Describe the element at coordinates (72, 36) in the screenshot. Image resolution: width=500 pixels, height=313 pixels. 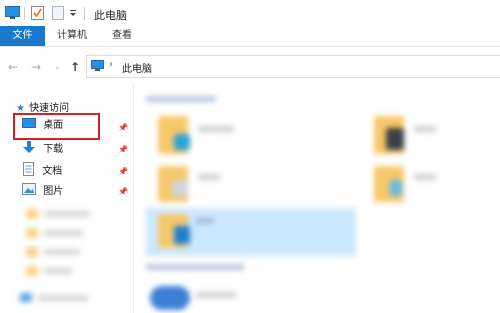
I see `tab-computer: 计算机` at that location.